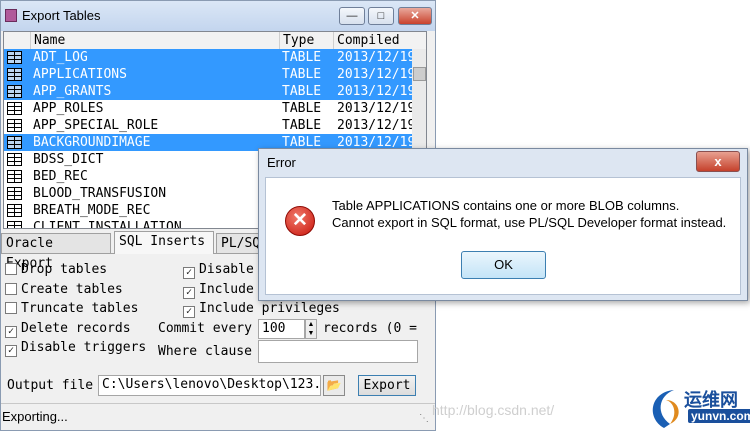 The height and width of the screenshot is (436, 750). What do you see at coordinates (338, 351) in the screenshot?
I see `where-clause-input` at bounding box center [338, 351].